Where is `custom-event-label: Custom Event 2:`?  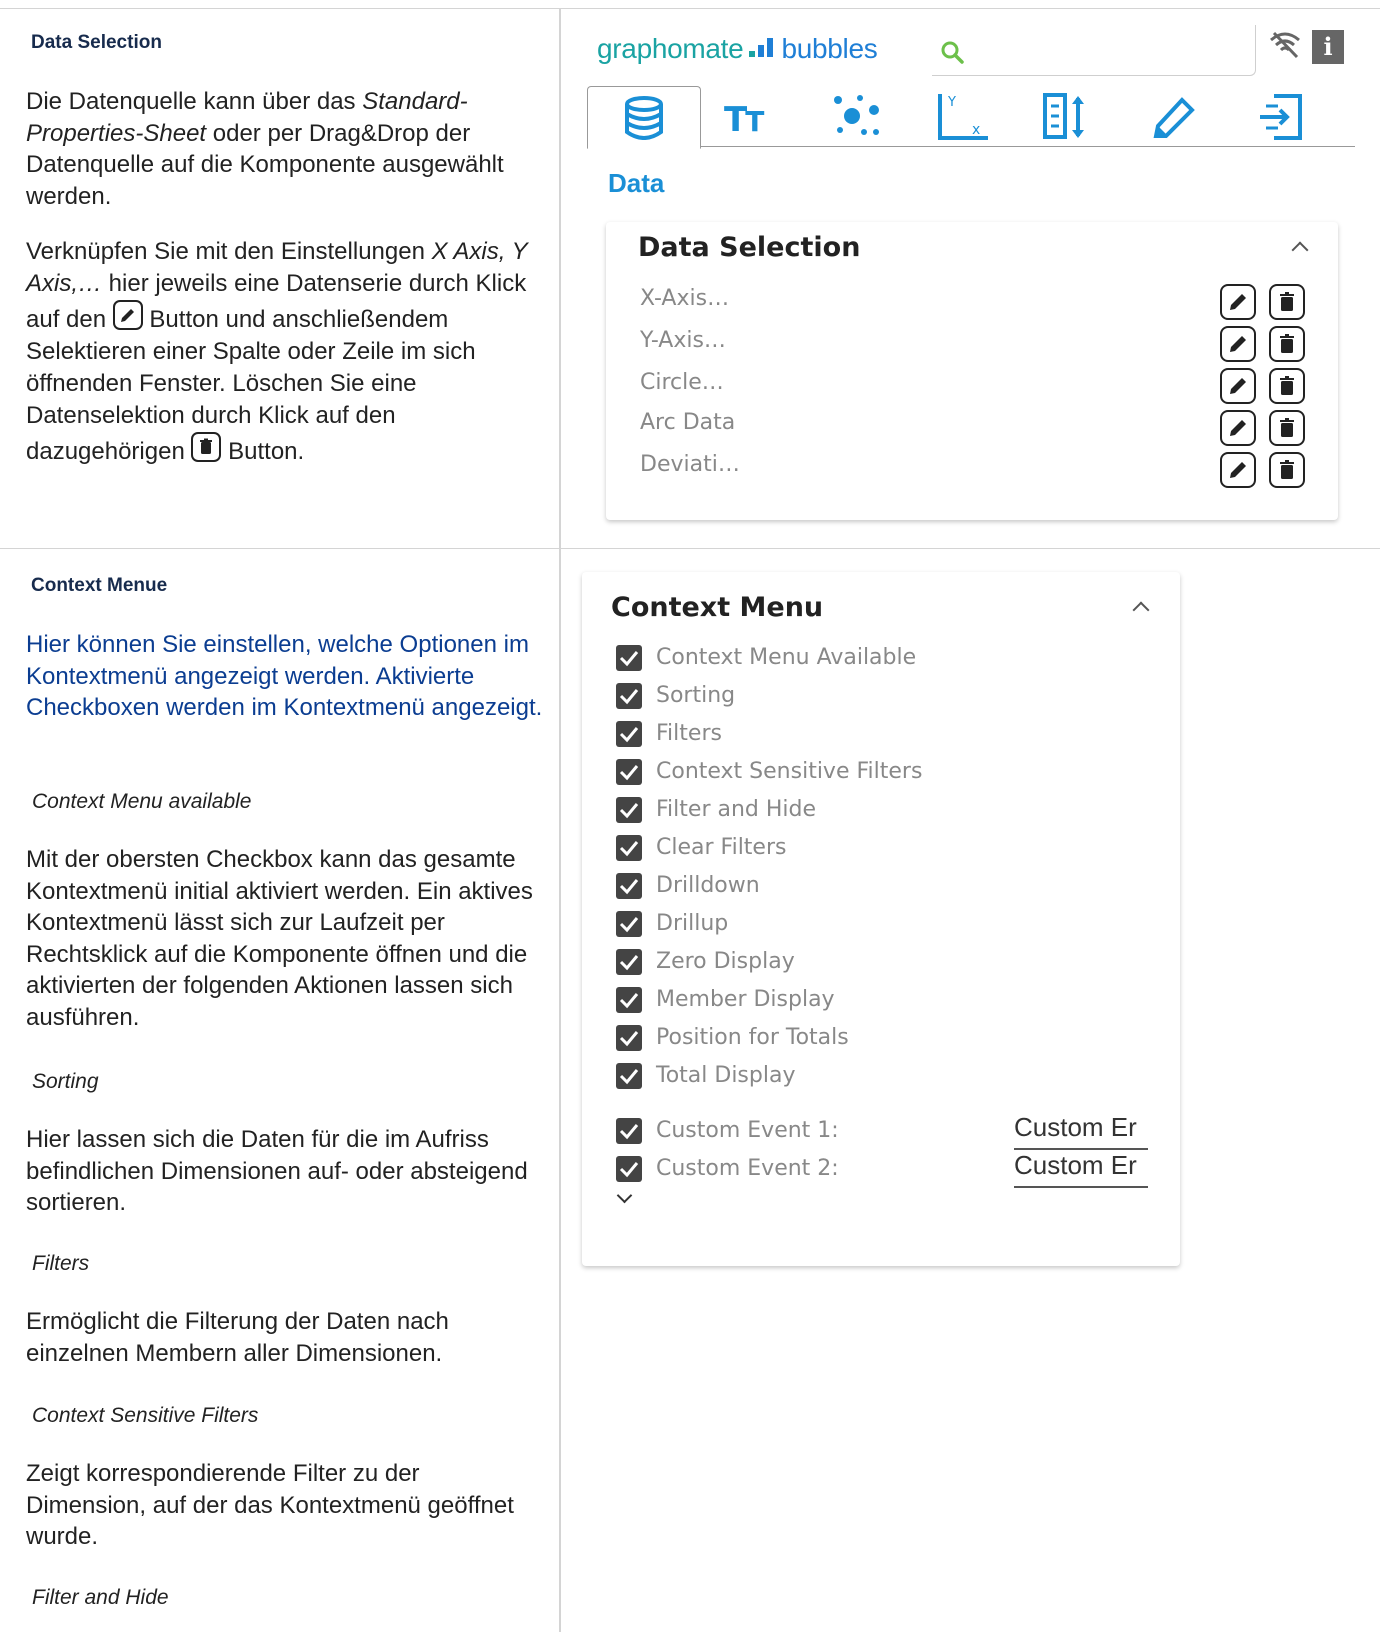
custom-event-label: Custom Event 2: is located at coordinates (747, 1168).